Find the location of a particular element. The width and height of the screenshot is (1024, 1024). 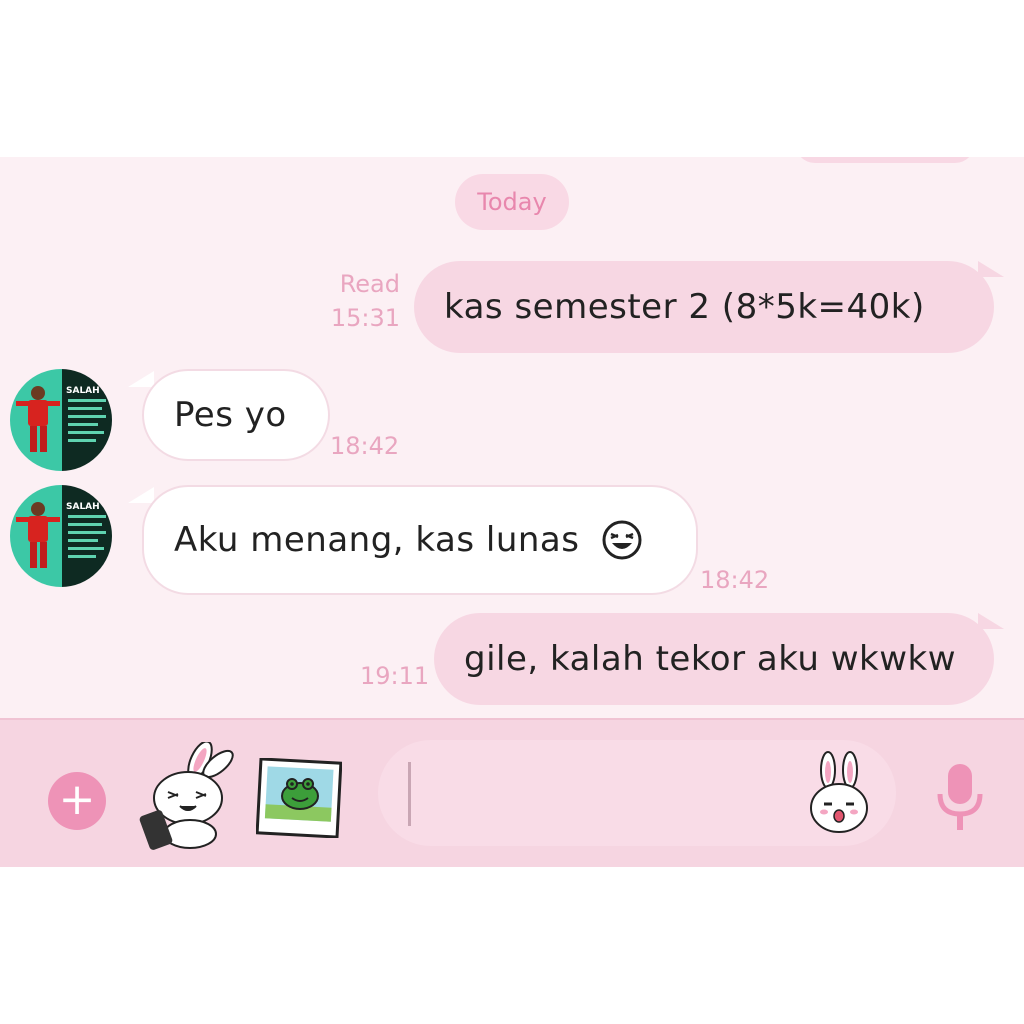

frog-photo-gallery-icon is located at coordinates (299, 798).